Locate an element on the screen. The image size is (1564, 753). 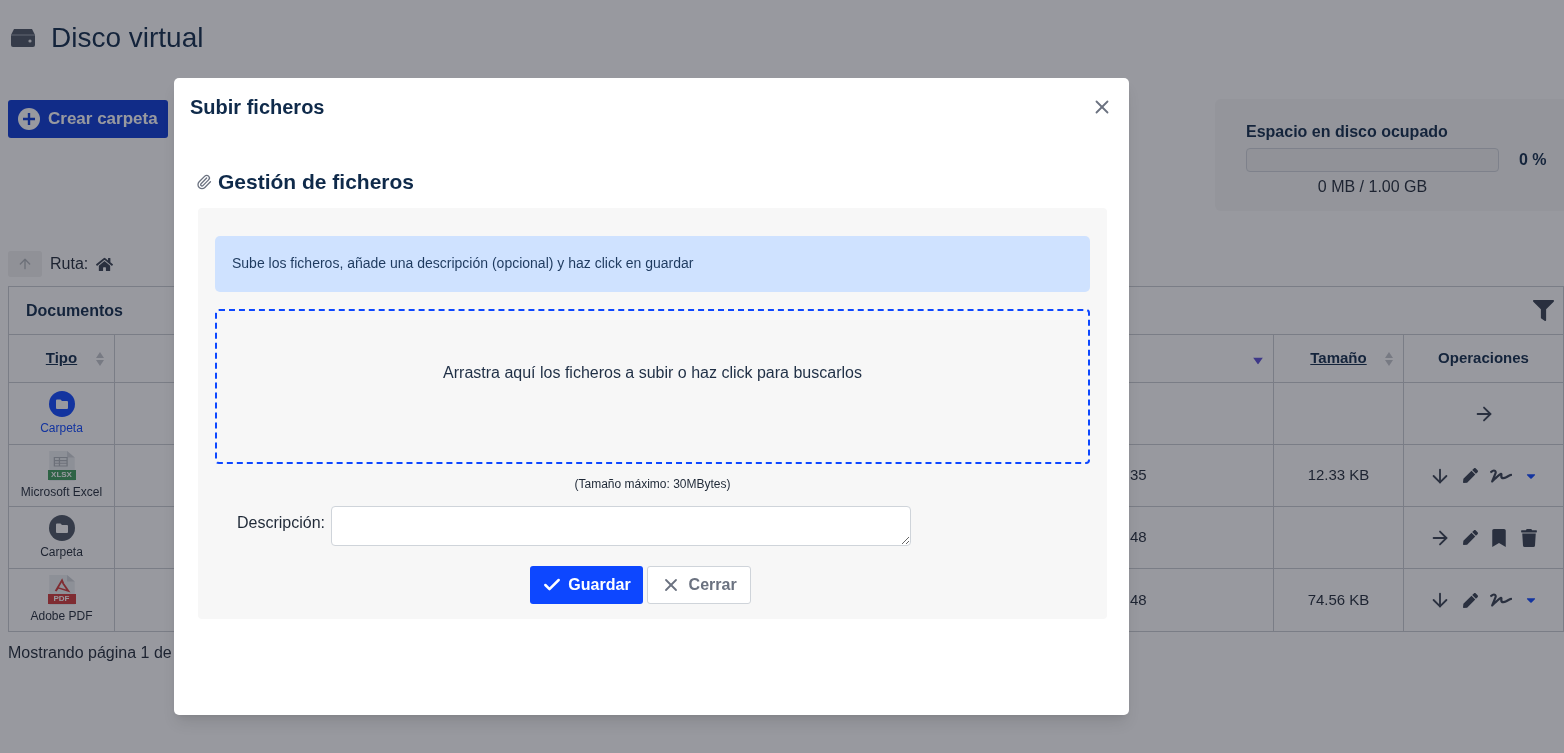
description-field is located at coordinates (621, 525).